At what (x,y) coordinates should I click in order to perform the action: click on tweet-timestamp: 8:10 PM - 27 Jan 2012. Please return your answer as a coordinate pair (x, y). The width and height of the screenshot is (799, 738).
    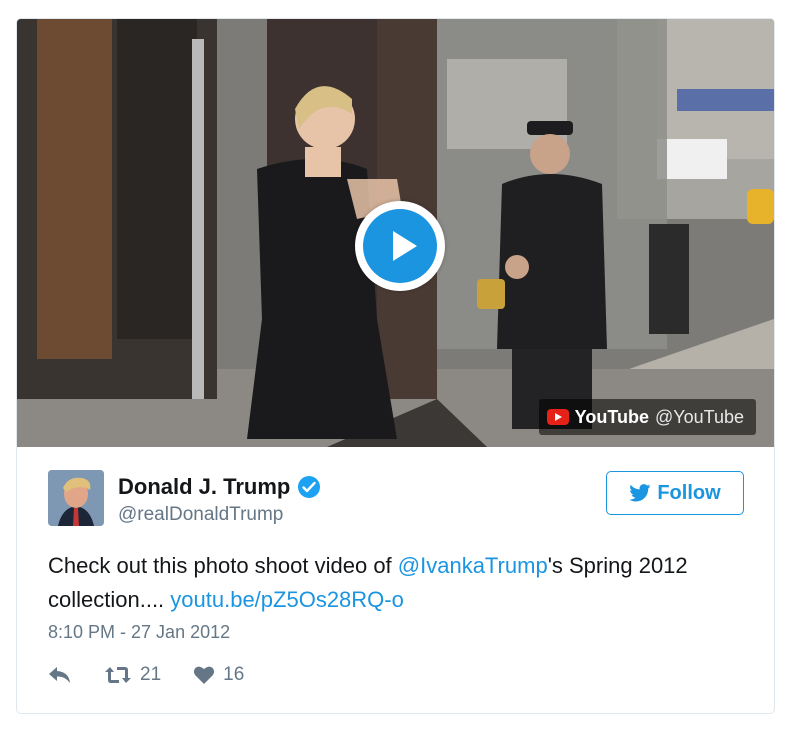
    Looking at the image, I should click on (139, 632).